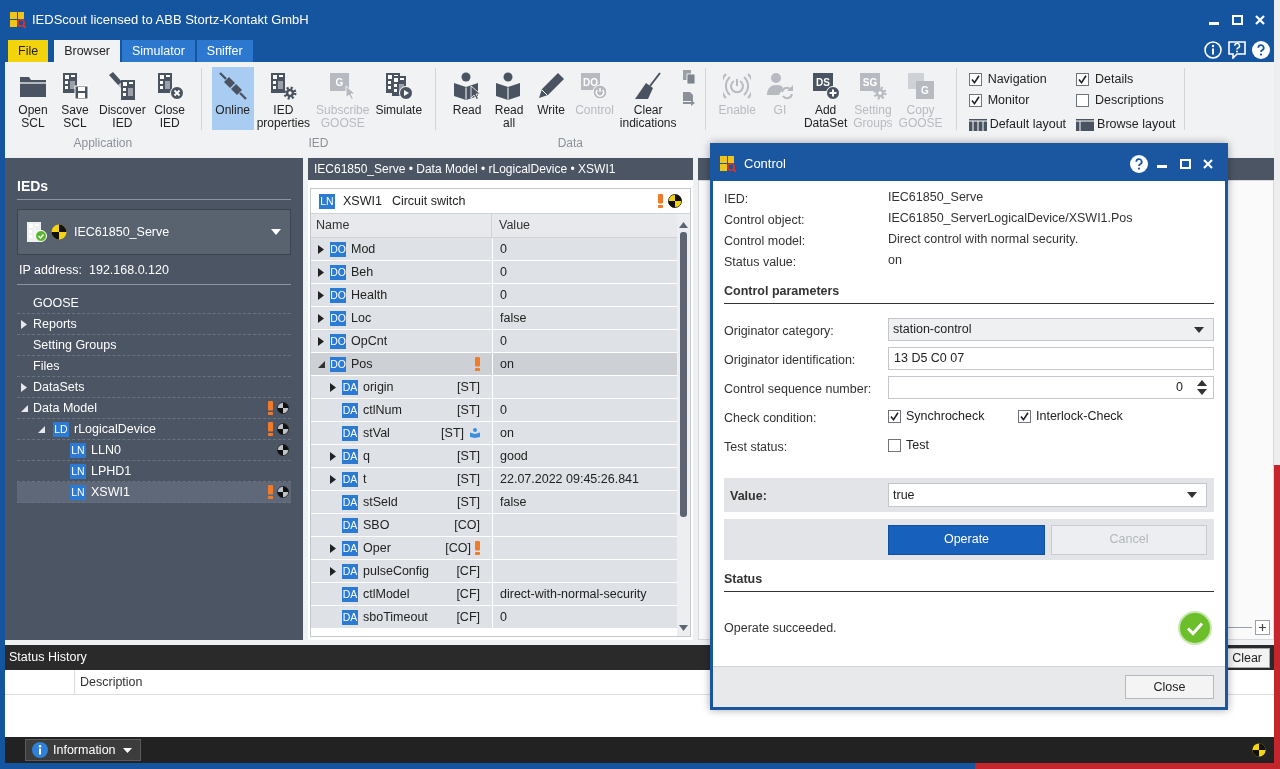 The width and height of the screenshot is (1280, 769). I want to click on table-row: DA pulseConfig [CF], so click(494, 571).